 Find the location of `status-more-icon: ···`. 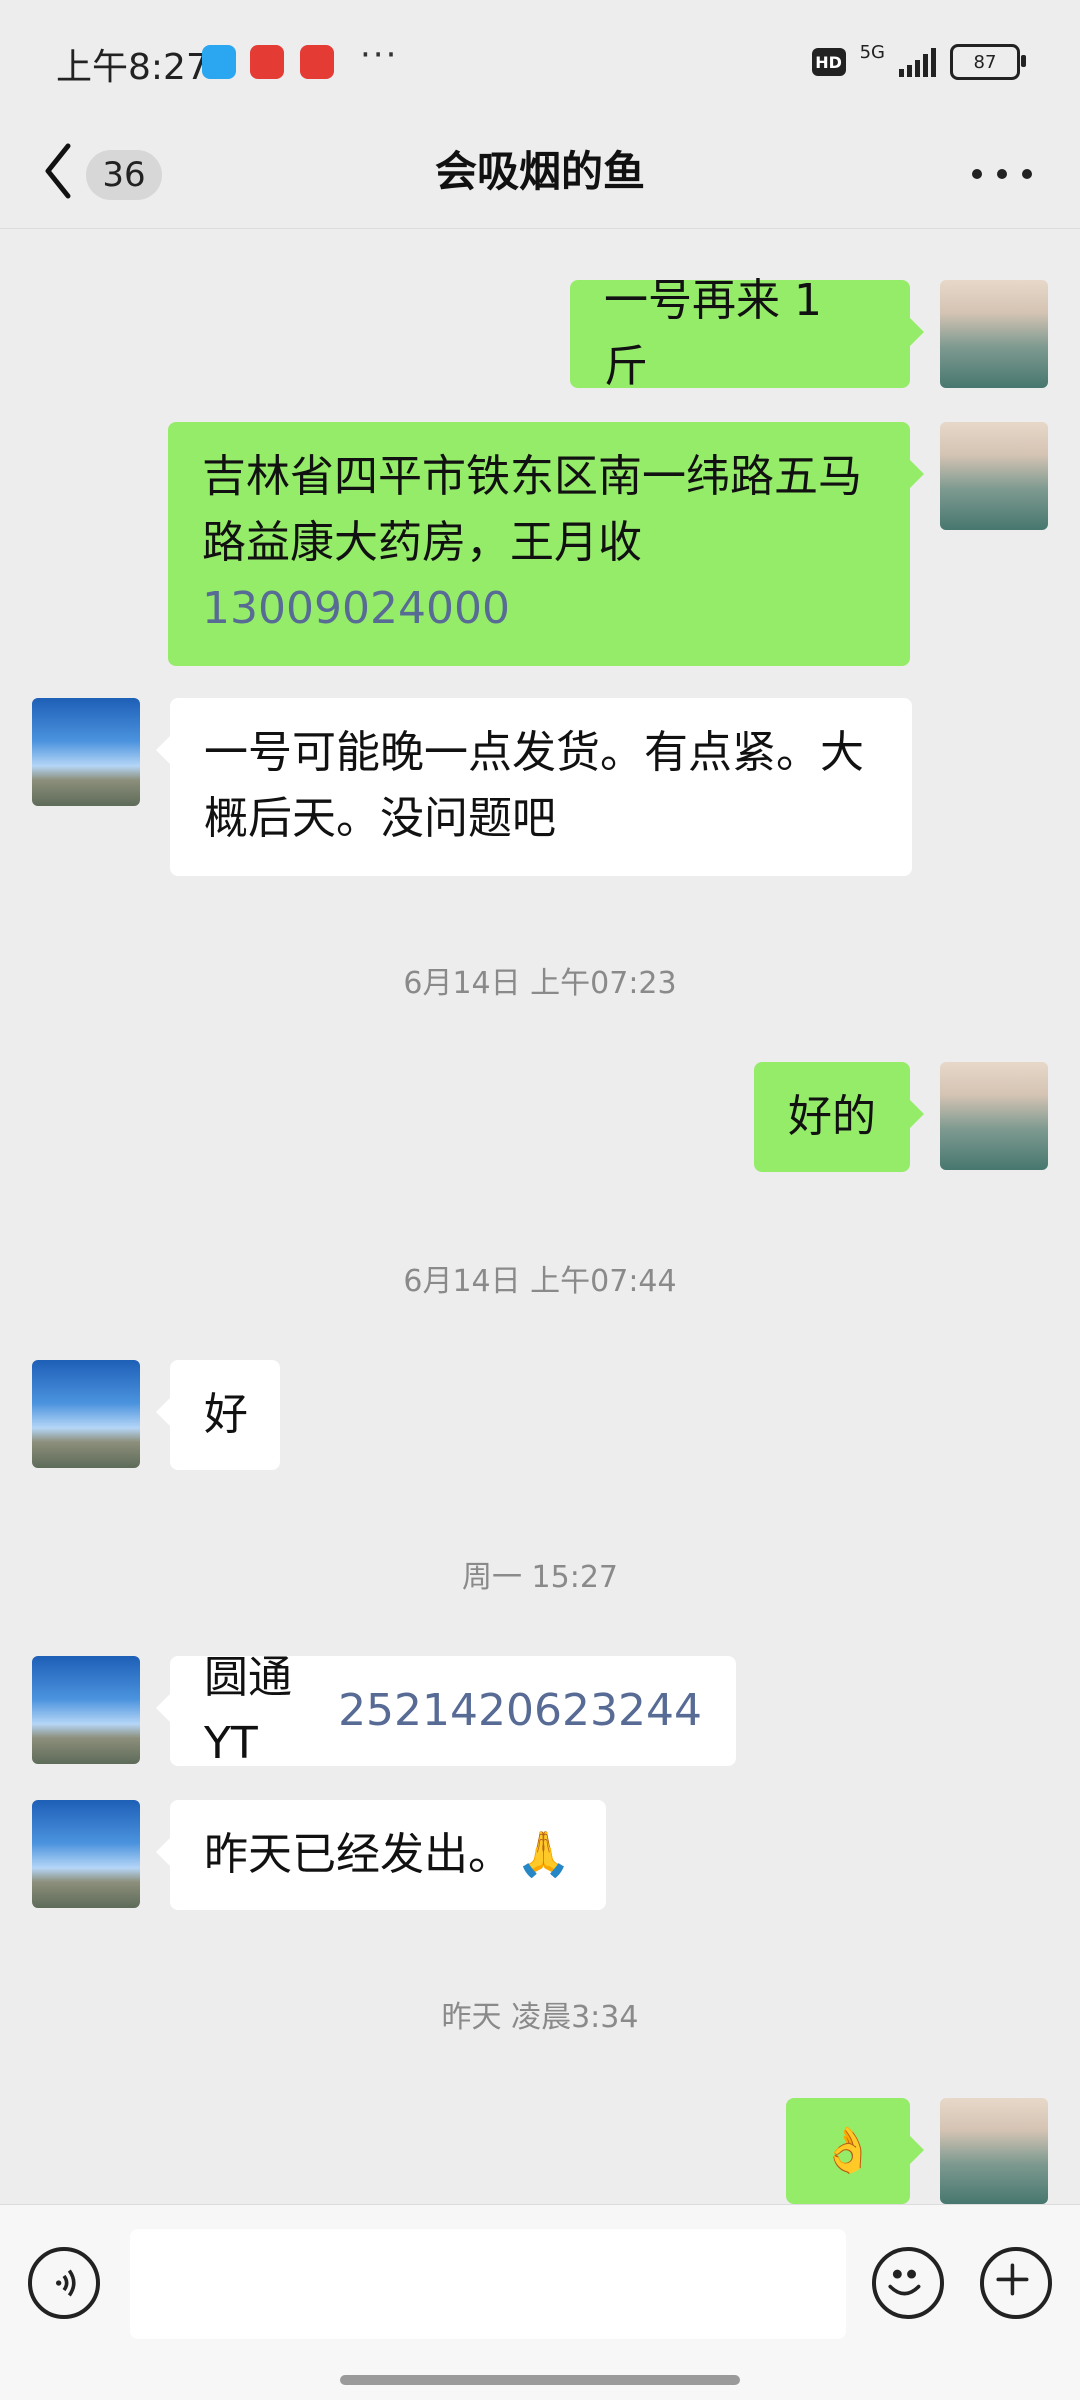

status-more-icon: ··· is located at coordinates (379, 55).